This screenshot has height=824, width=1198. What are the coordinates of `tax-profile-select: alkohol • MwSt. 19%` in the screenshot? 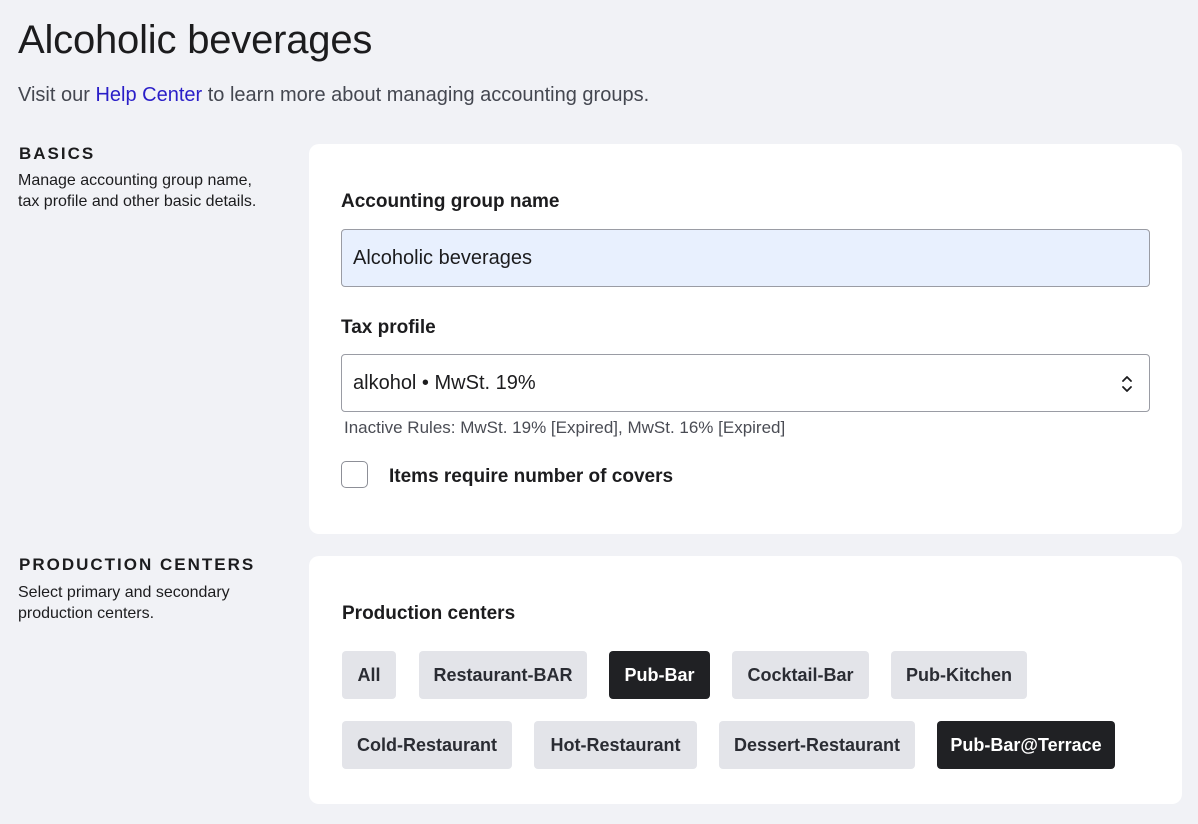 It's located at (745, 383).